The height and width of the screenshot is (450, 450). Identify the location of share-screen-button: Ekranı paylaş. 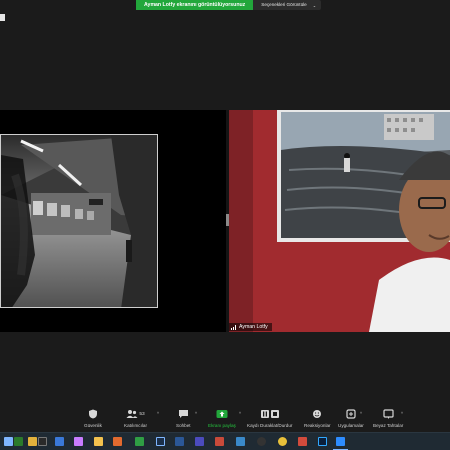
(222, 418).